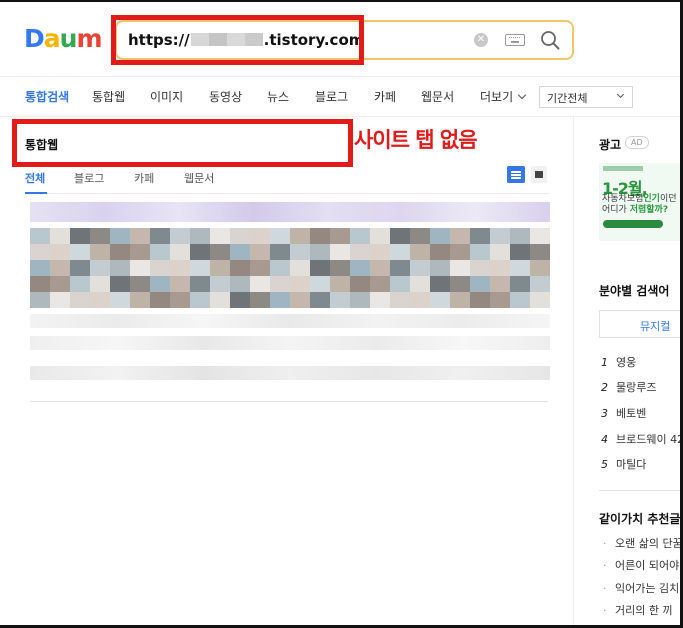 This screenshot has width=683, height=628. What do you see at coordinates (604, 387) in the screenshot?
I see `rank-number: 2` at bounding box center [604, 387].